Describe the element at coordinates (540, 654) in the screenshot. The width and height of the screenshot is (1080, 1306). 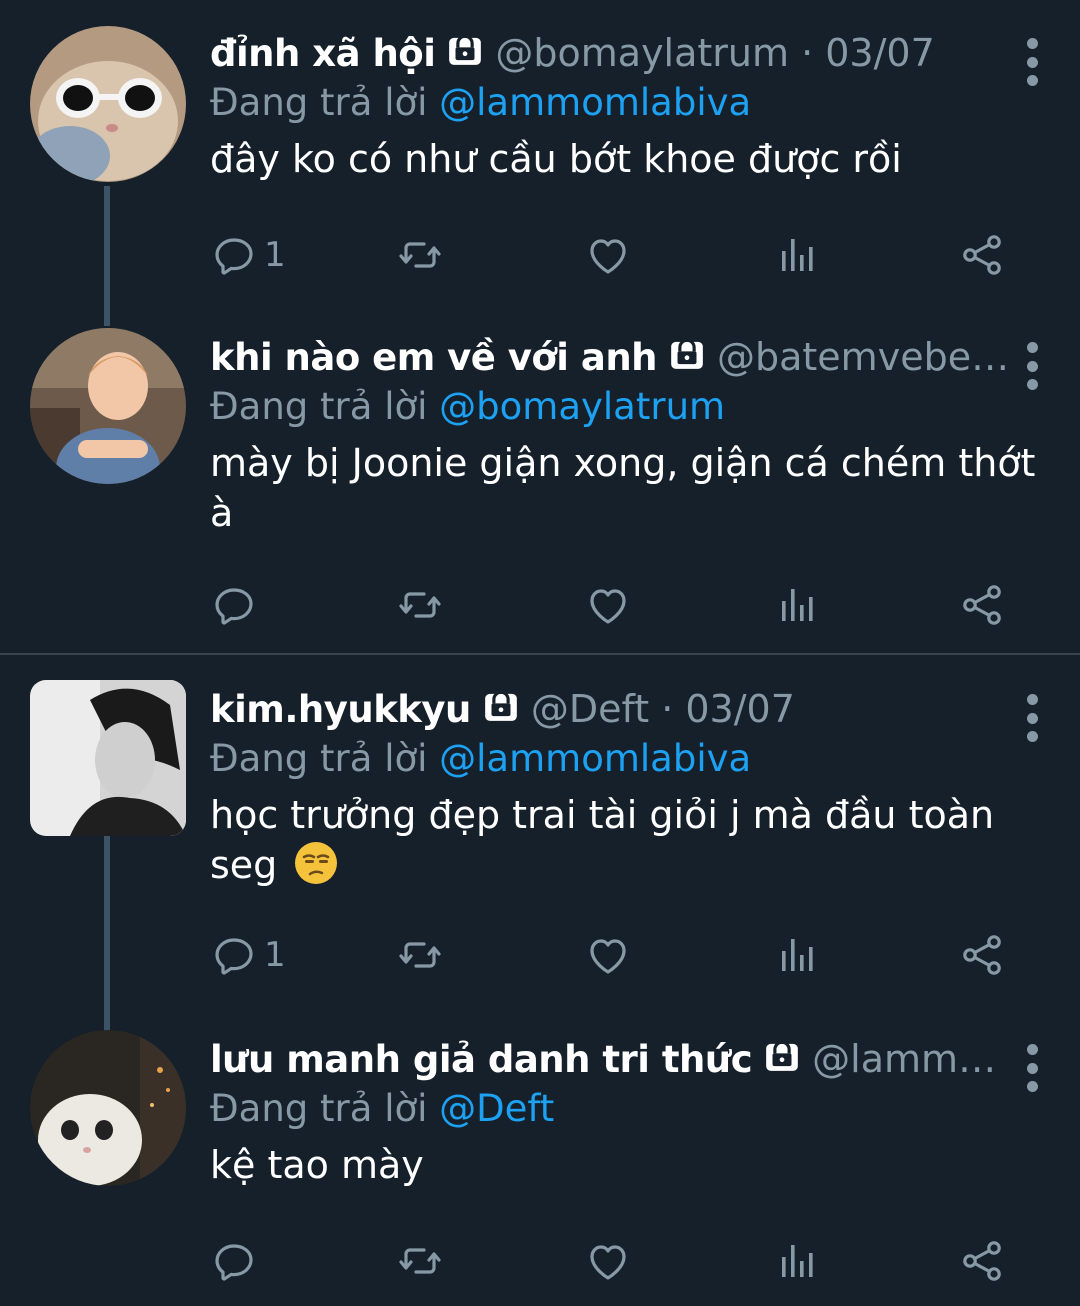
I see `conversation-divider` at that location.